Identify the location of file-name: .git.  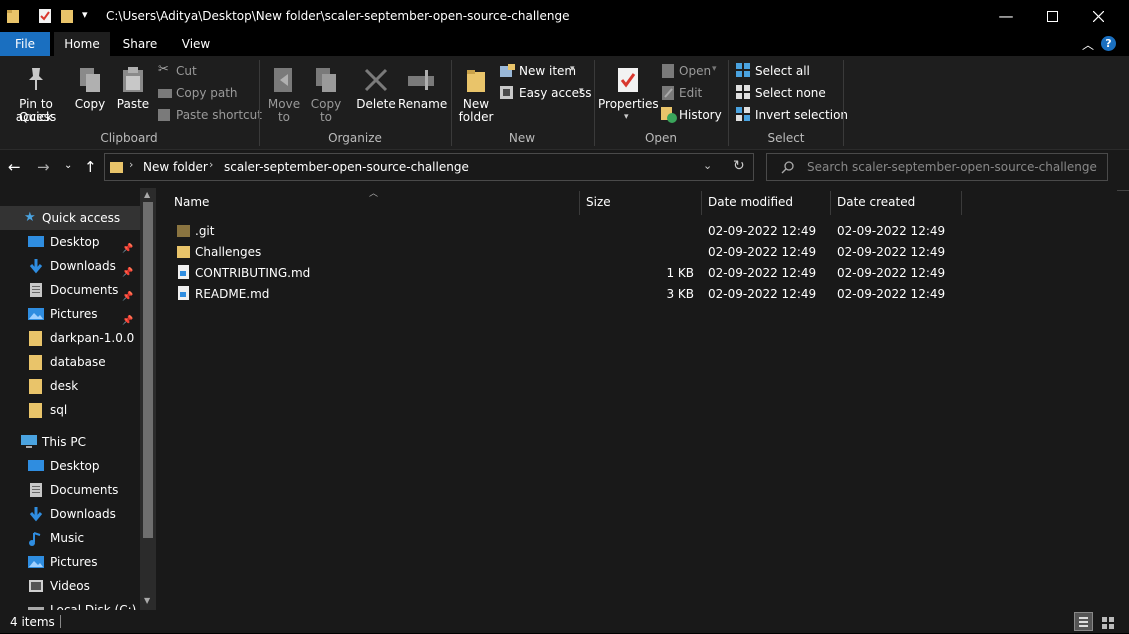
(205, 231).